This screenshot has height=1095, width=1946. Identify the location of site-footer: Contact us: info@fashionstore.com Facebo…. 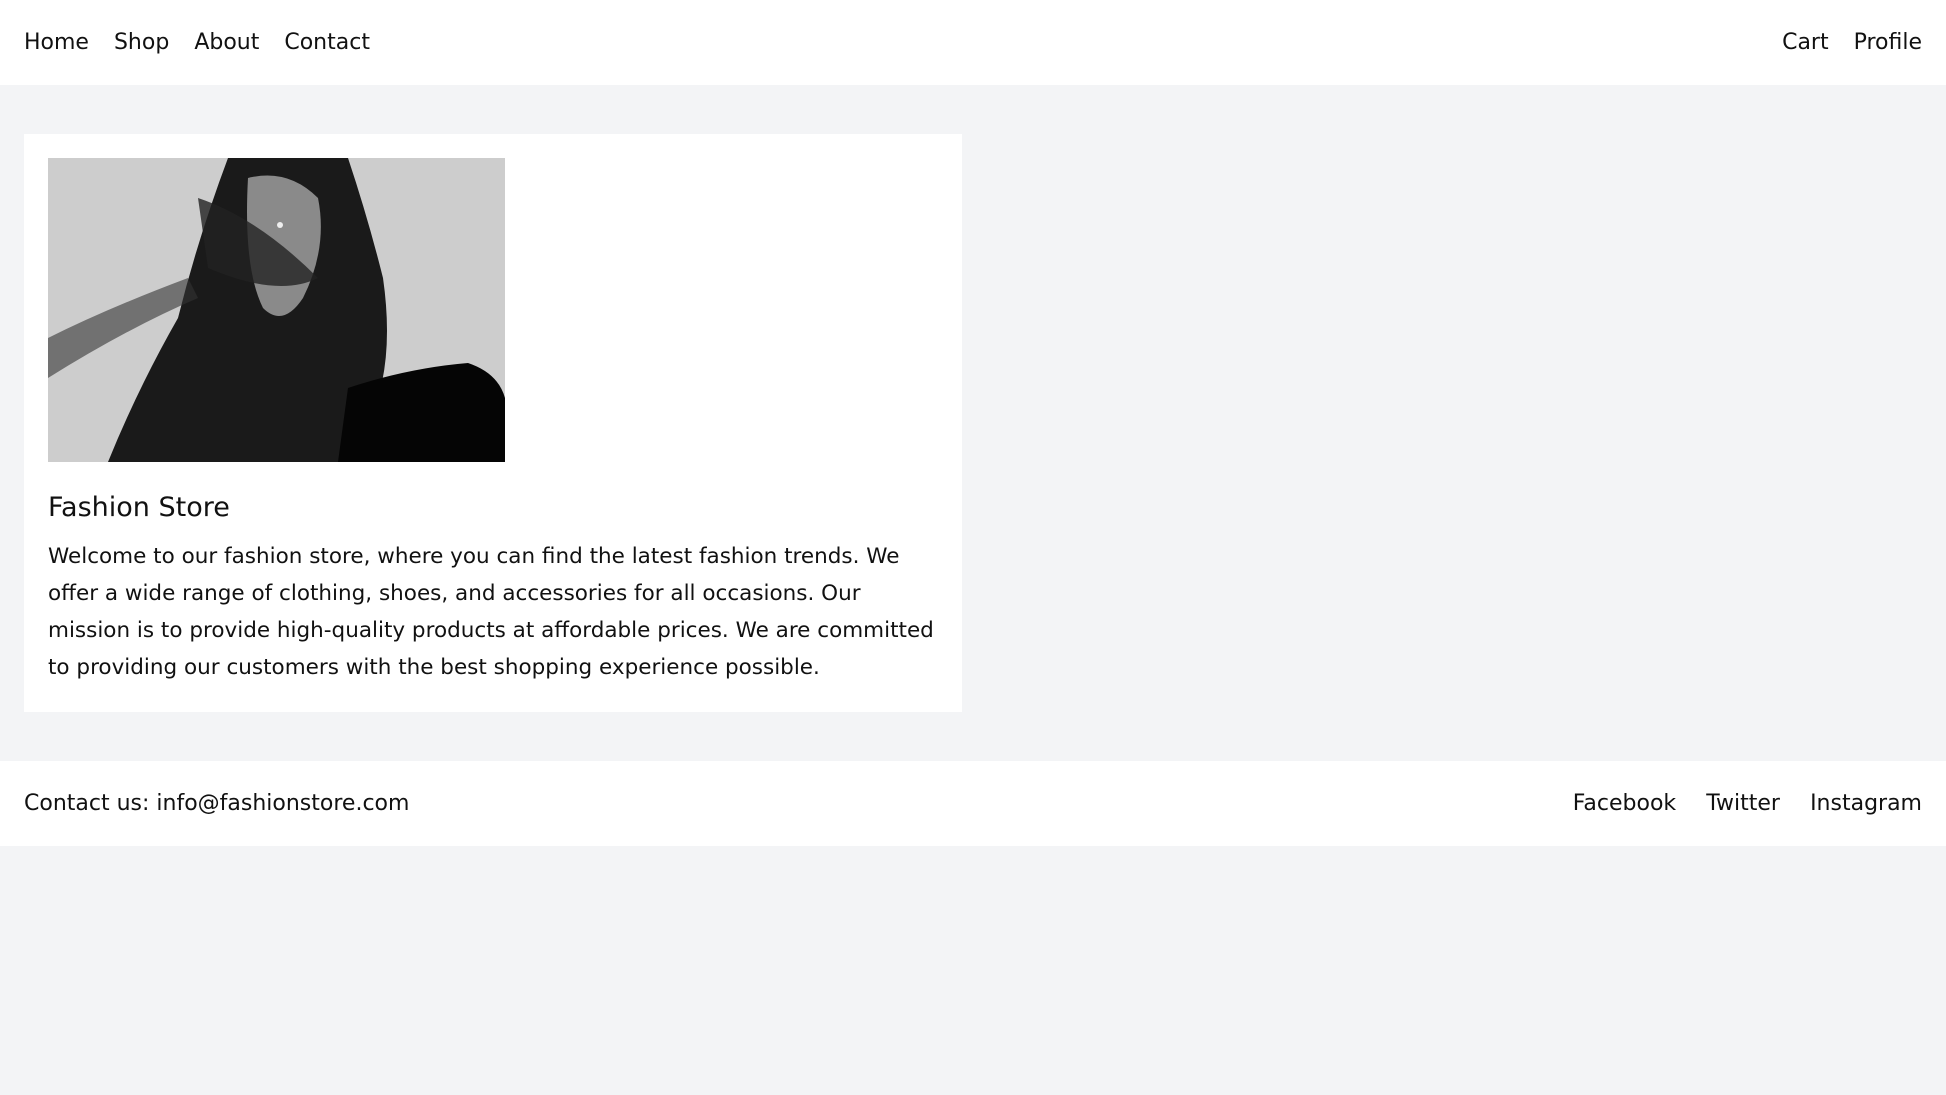
(973, 803).